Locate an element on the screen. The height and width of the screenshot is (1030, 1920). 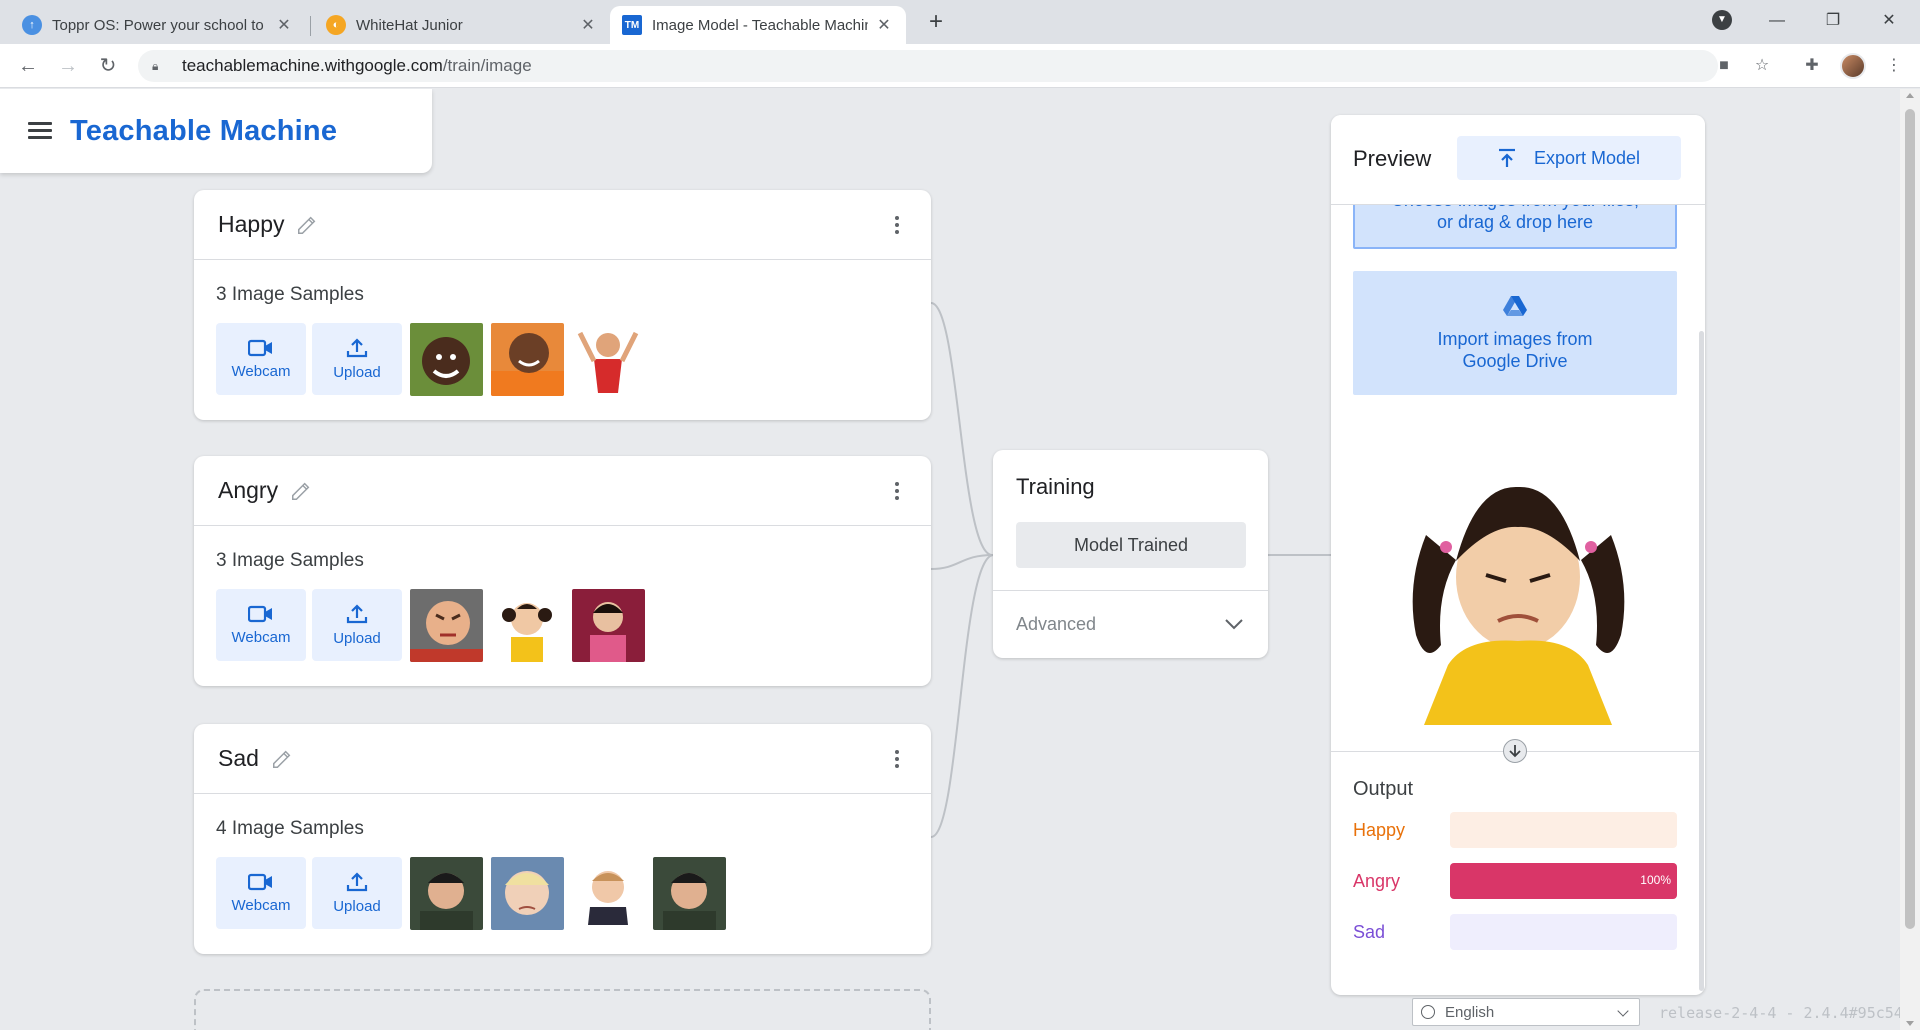
whitehat-icon: ◐ is located at coordinates (336, 25).